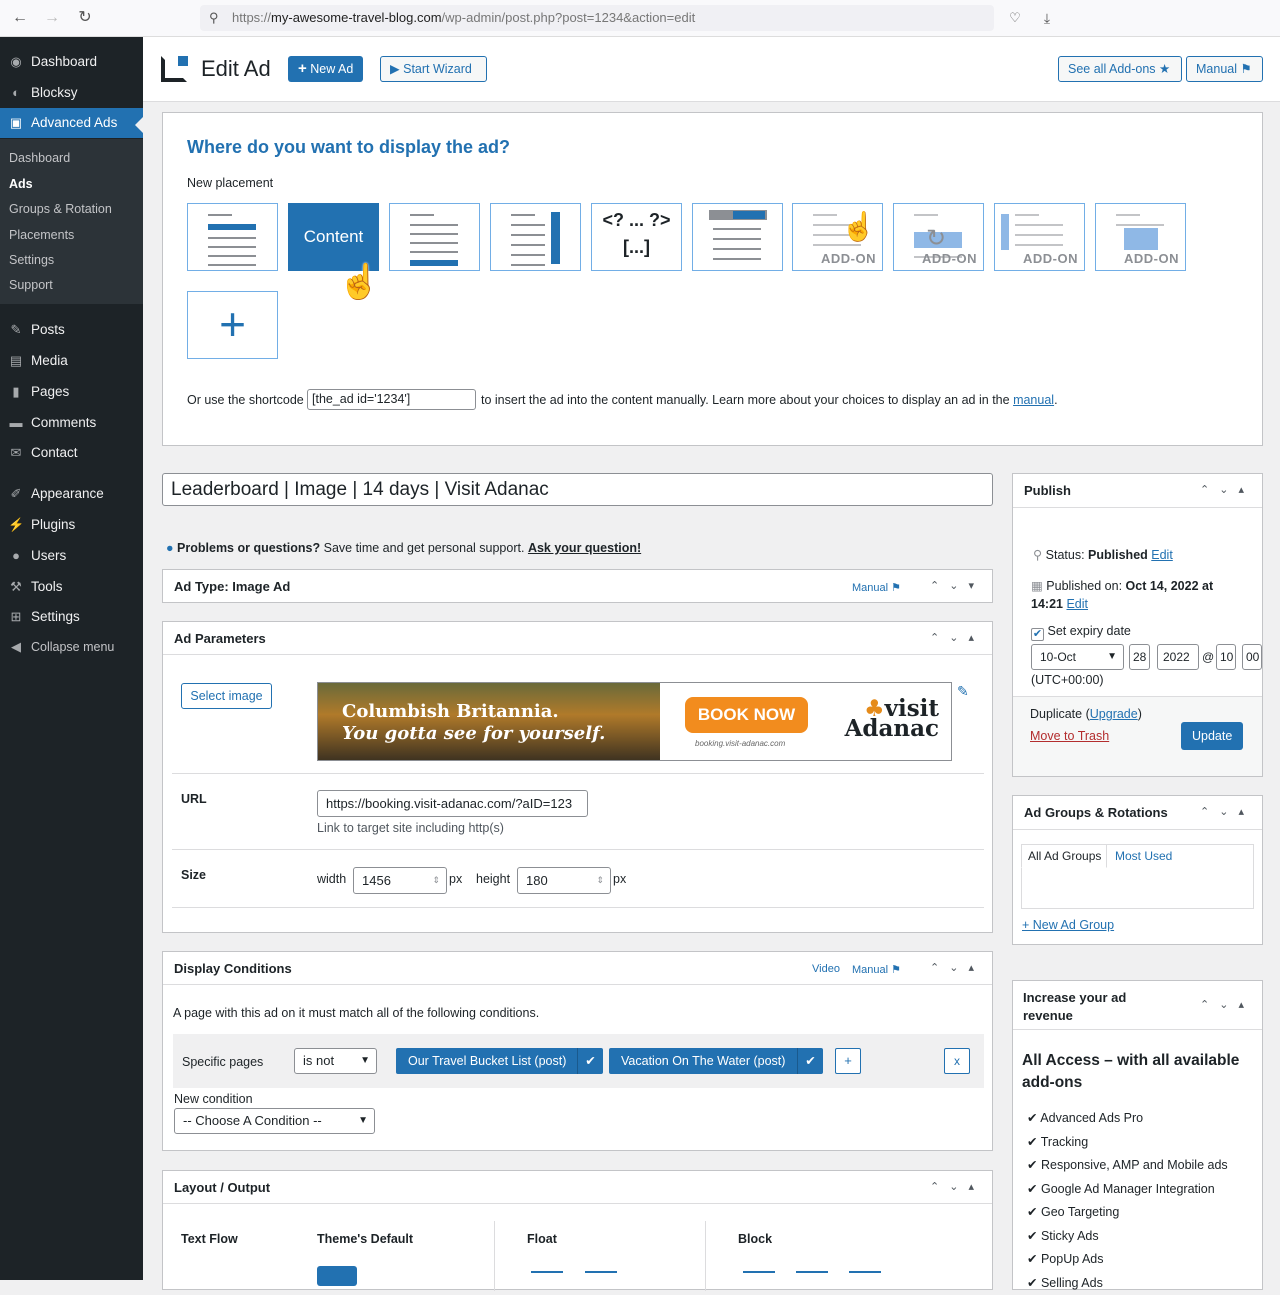 This screenshot has width=1280, height=1295. I want to click on sidebar-item-settings: ⊞Settings, so click(71, 617).